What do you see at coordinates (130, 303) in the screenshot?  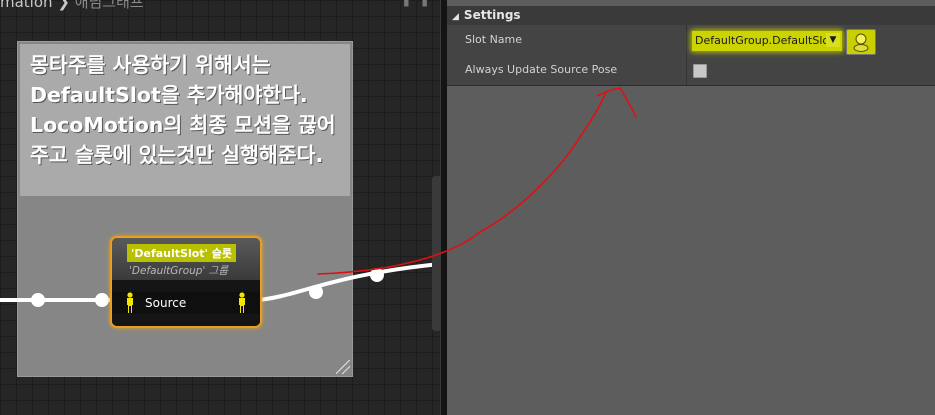 I see `pose-input-pin-icon` at bounding box center [130, 303].